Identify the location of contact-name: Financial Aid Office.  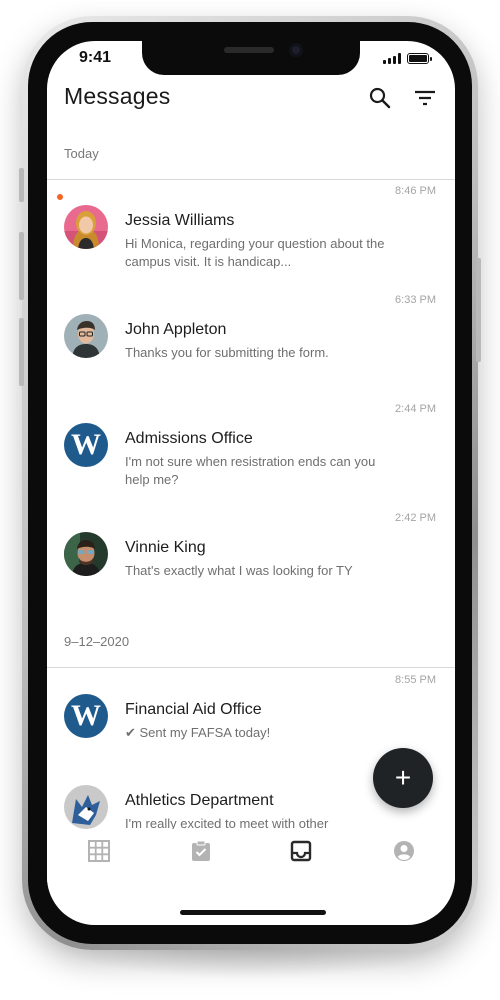
(193, 709).